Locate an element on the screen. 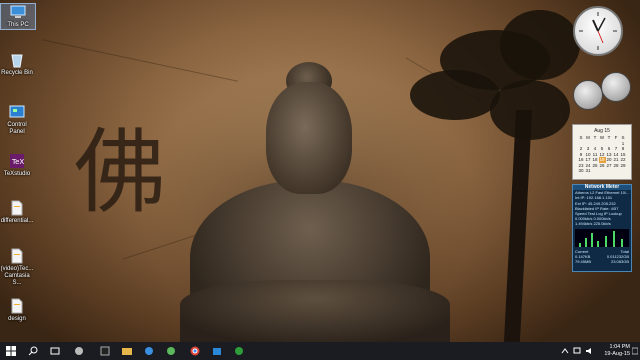  day: 27 is located at coordinates (609, 165).